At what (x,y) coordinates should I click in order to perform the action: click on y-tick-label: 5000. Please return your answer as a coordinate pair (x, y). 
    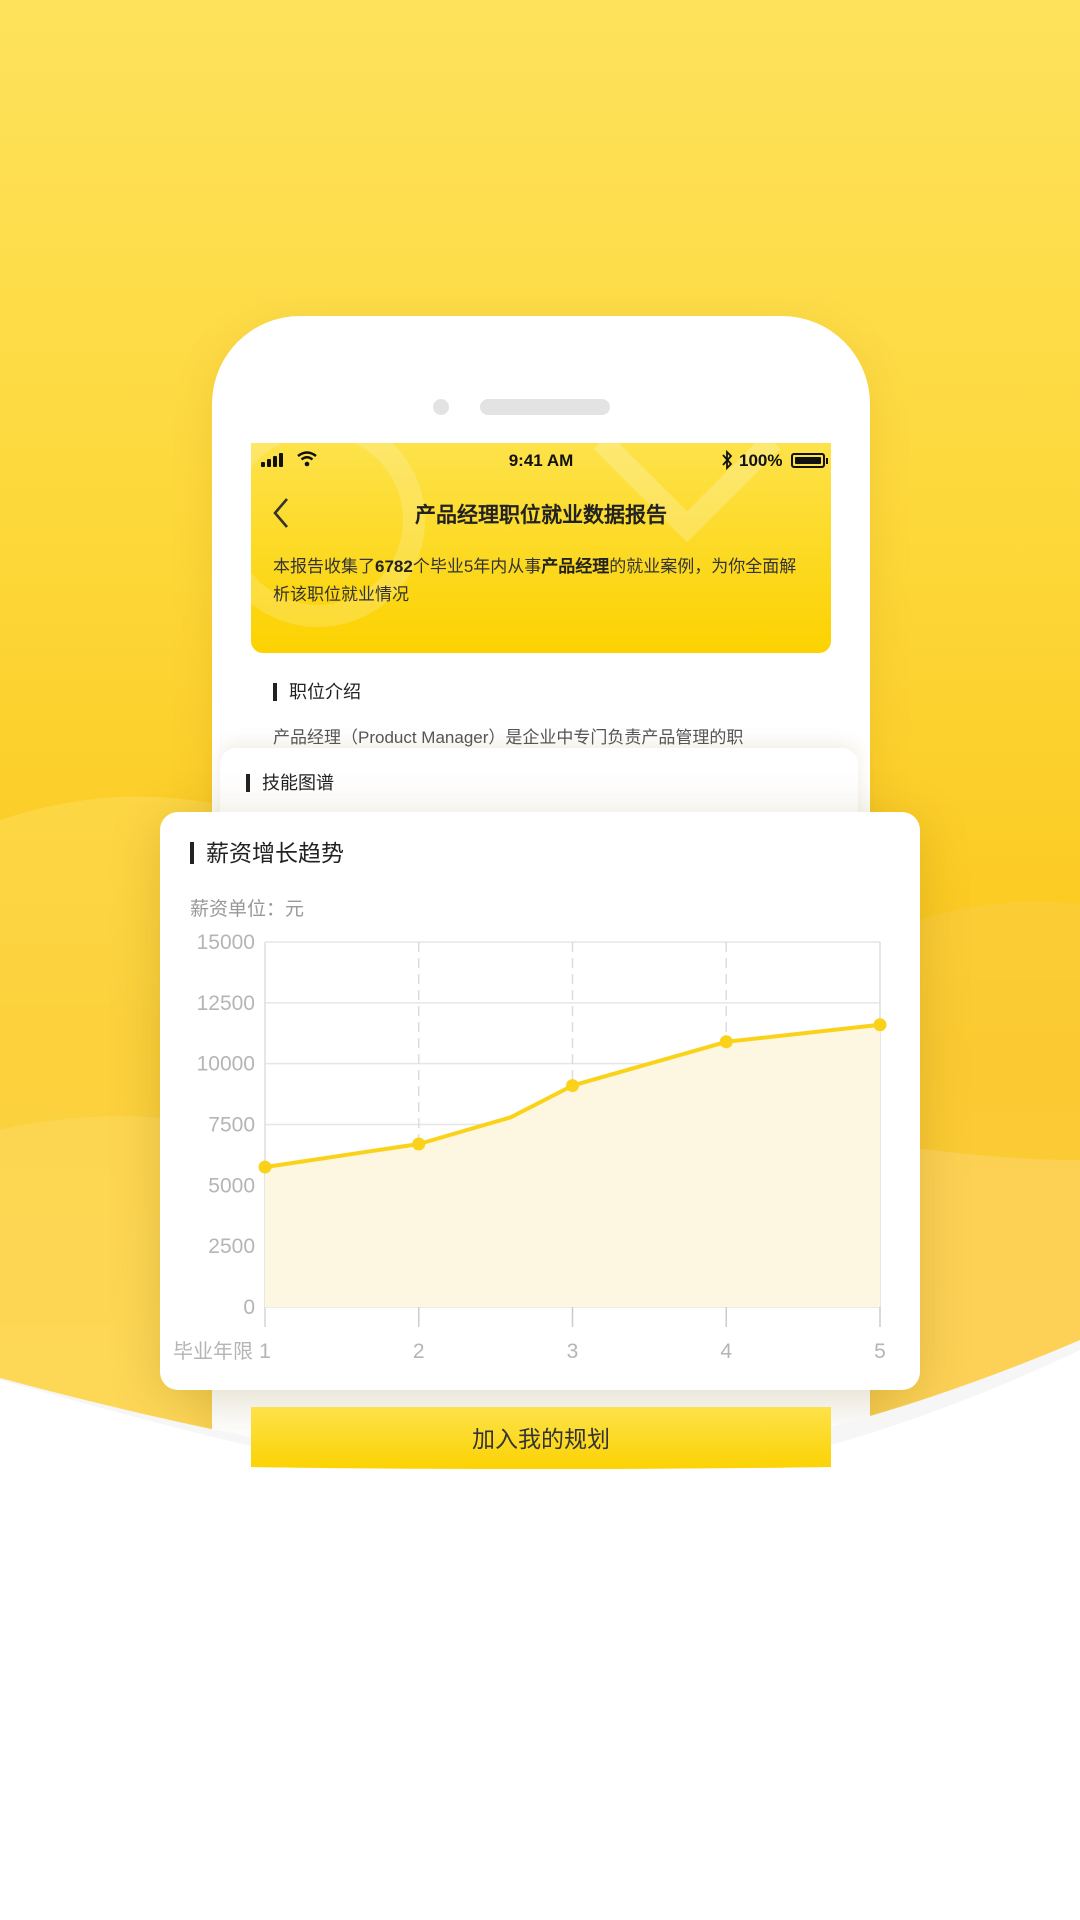
    Looking at the image, I should click on (231, 1185).